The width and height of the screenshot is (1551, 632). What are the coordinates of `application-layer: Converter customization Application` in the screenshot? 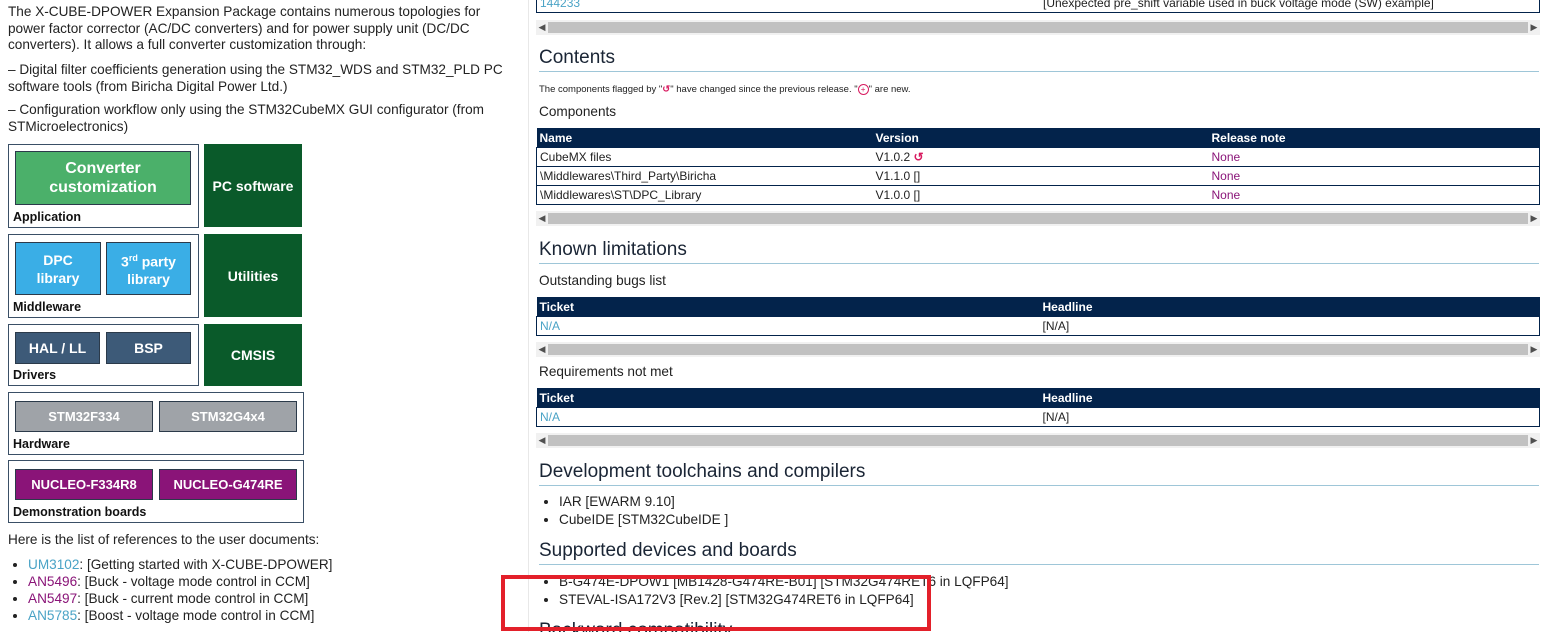 It's located at (103, 186).